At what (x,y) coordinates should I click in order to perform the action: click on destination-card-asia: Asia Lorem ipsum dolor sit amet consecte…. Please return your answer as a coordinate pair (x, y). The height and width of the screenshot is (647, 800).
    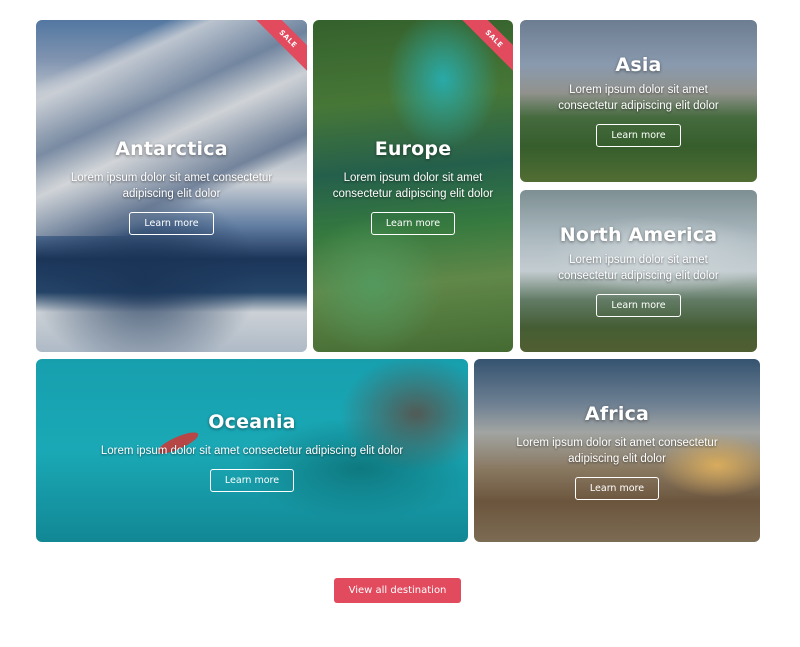
    Looking at the image, I should click on (638, 101).